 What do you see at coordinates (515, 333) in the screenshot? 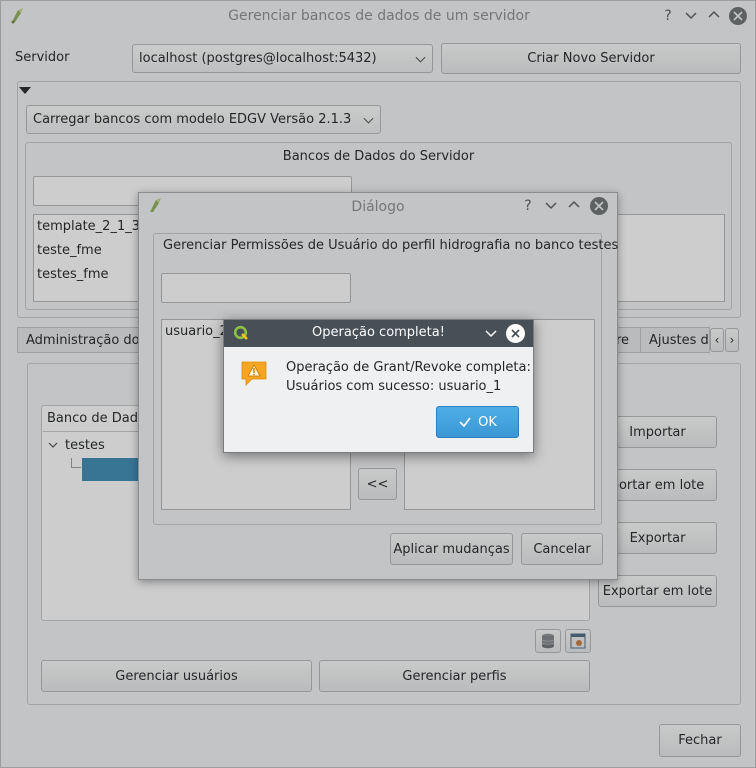
I see `close-icon` at bounding box center [515, 333].